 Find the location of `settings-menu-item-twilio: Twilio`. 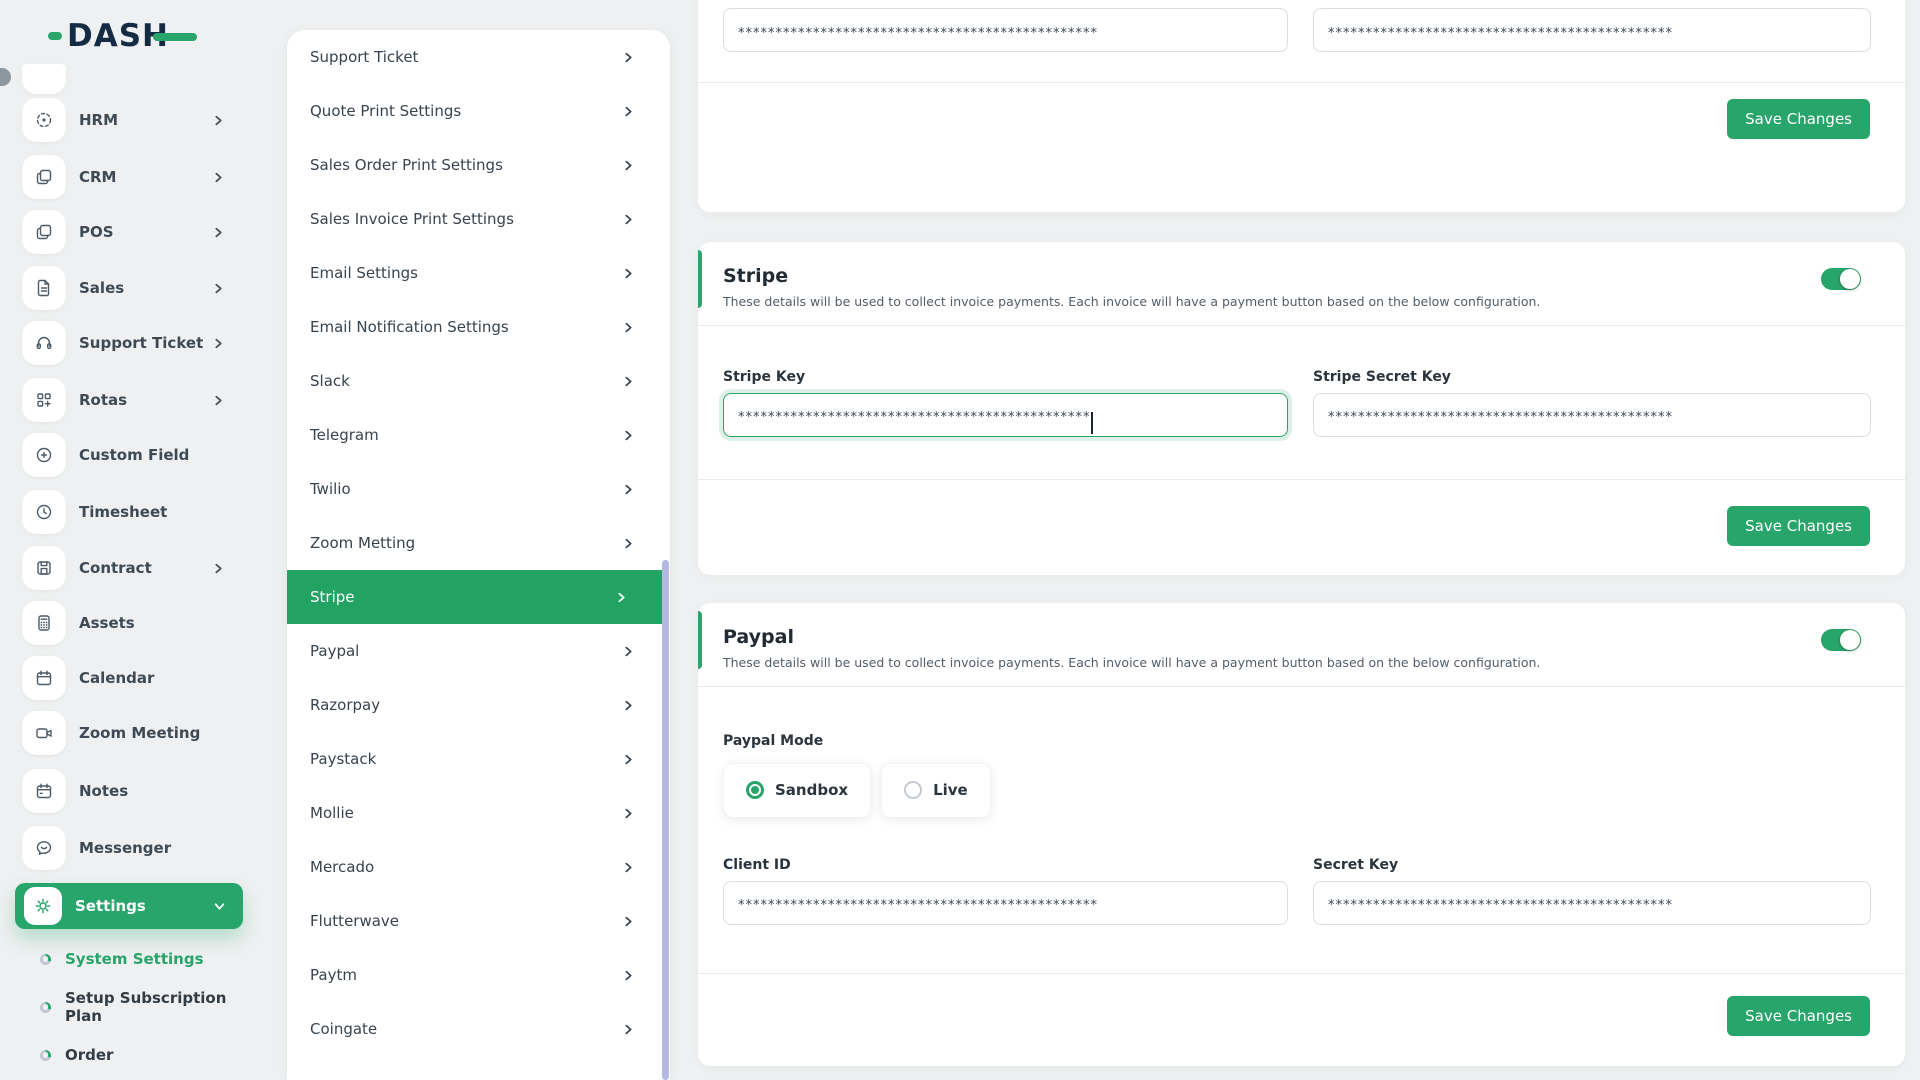

settings-menu-item-twilio: Twilio is located at coordinates (478, 489).